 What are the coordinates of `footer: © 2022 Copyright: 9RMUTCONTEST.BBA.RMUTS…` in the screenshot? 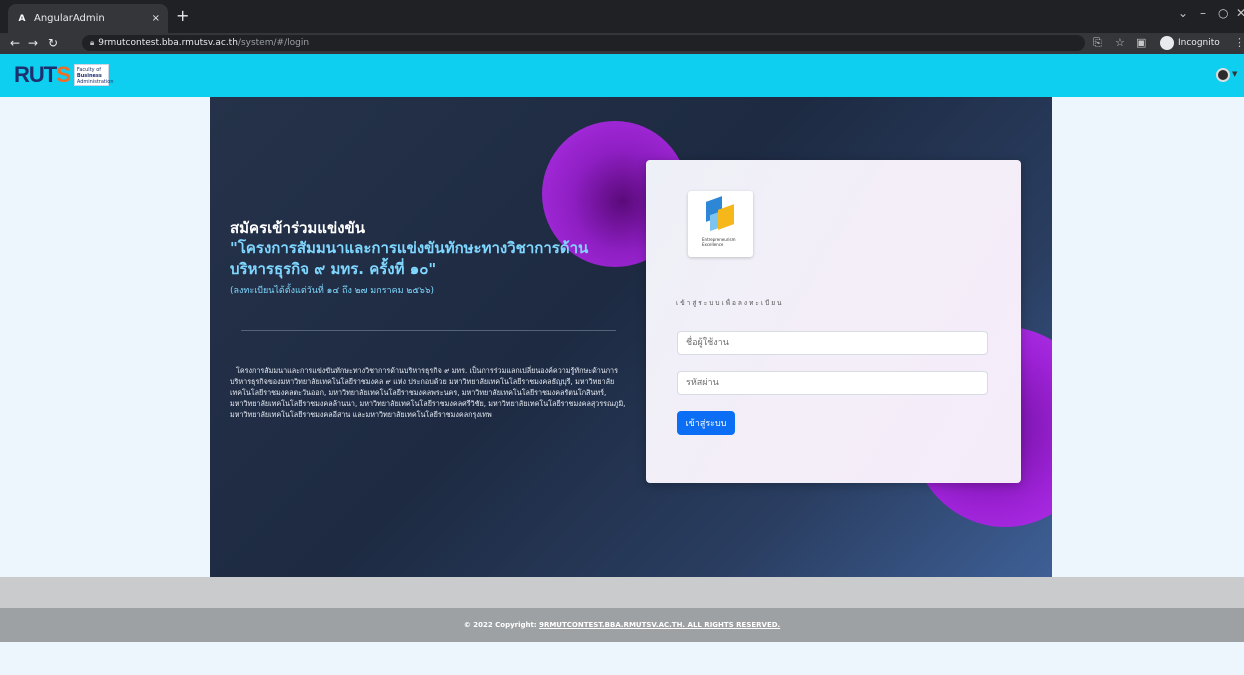 It's located at (622, 625).